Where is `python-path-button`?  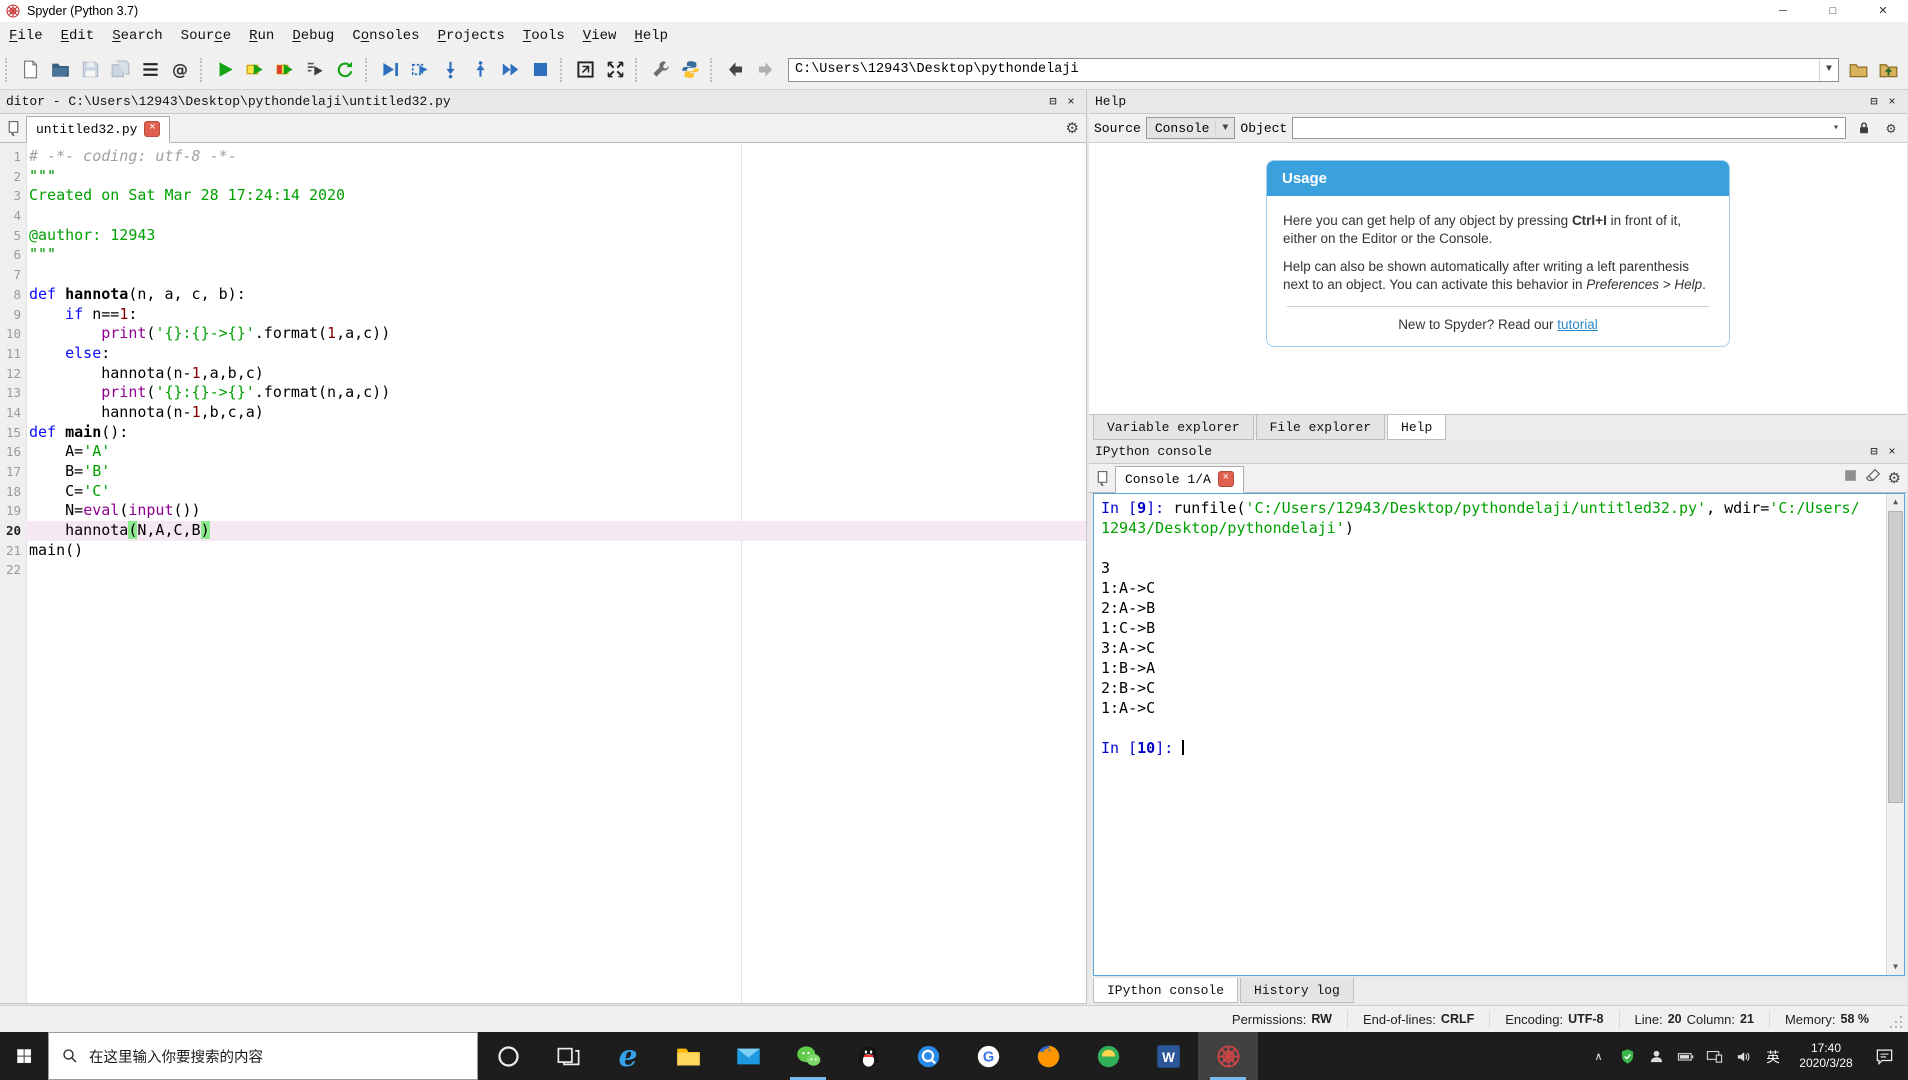
python-path-button is located at coordinates (690, 70).